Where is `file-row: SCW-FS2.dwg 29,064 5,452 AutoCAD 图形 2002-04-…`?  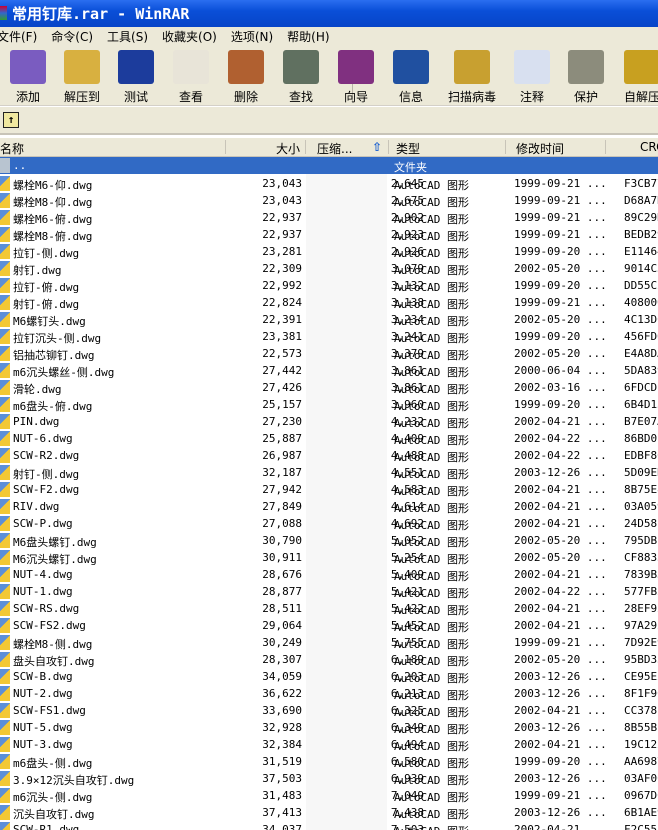
file-row: SCW-FS2.dwg 29,064 5,452 AutoCAD 图形 2002-04-… is located at coordinates (329, 625).